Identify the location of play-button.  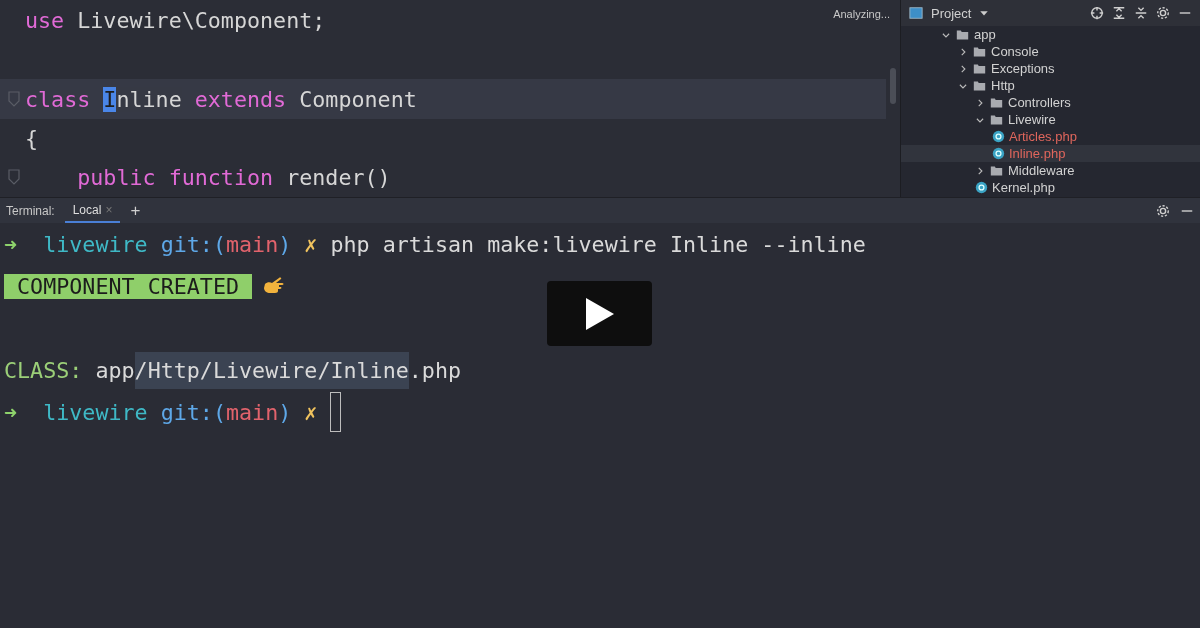
(599, 313).